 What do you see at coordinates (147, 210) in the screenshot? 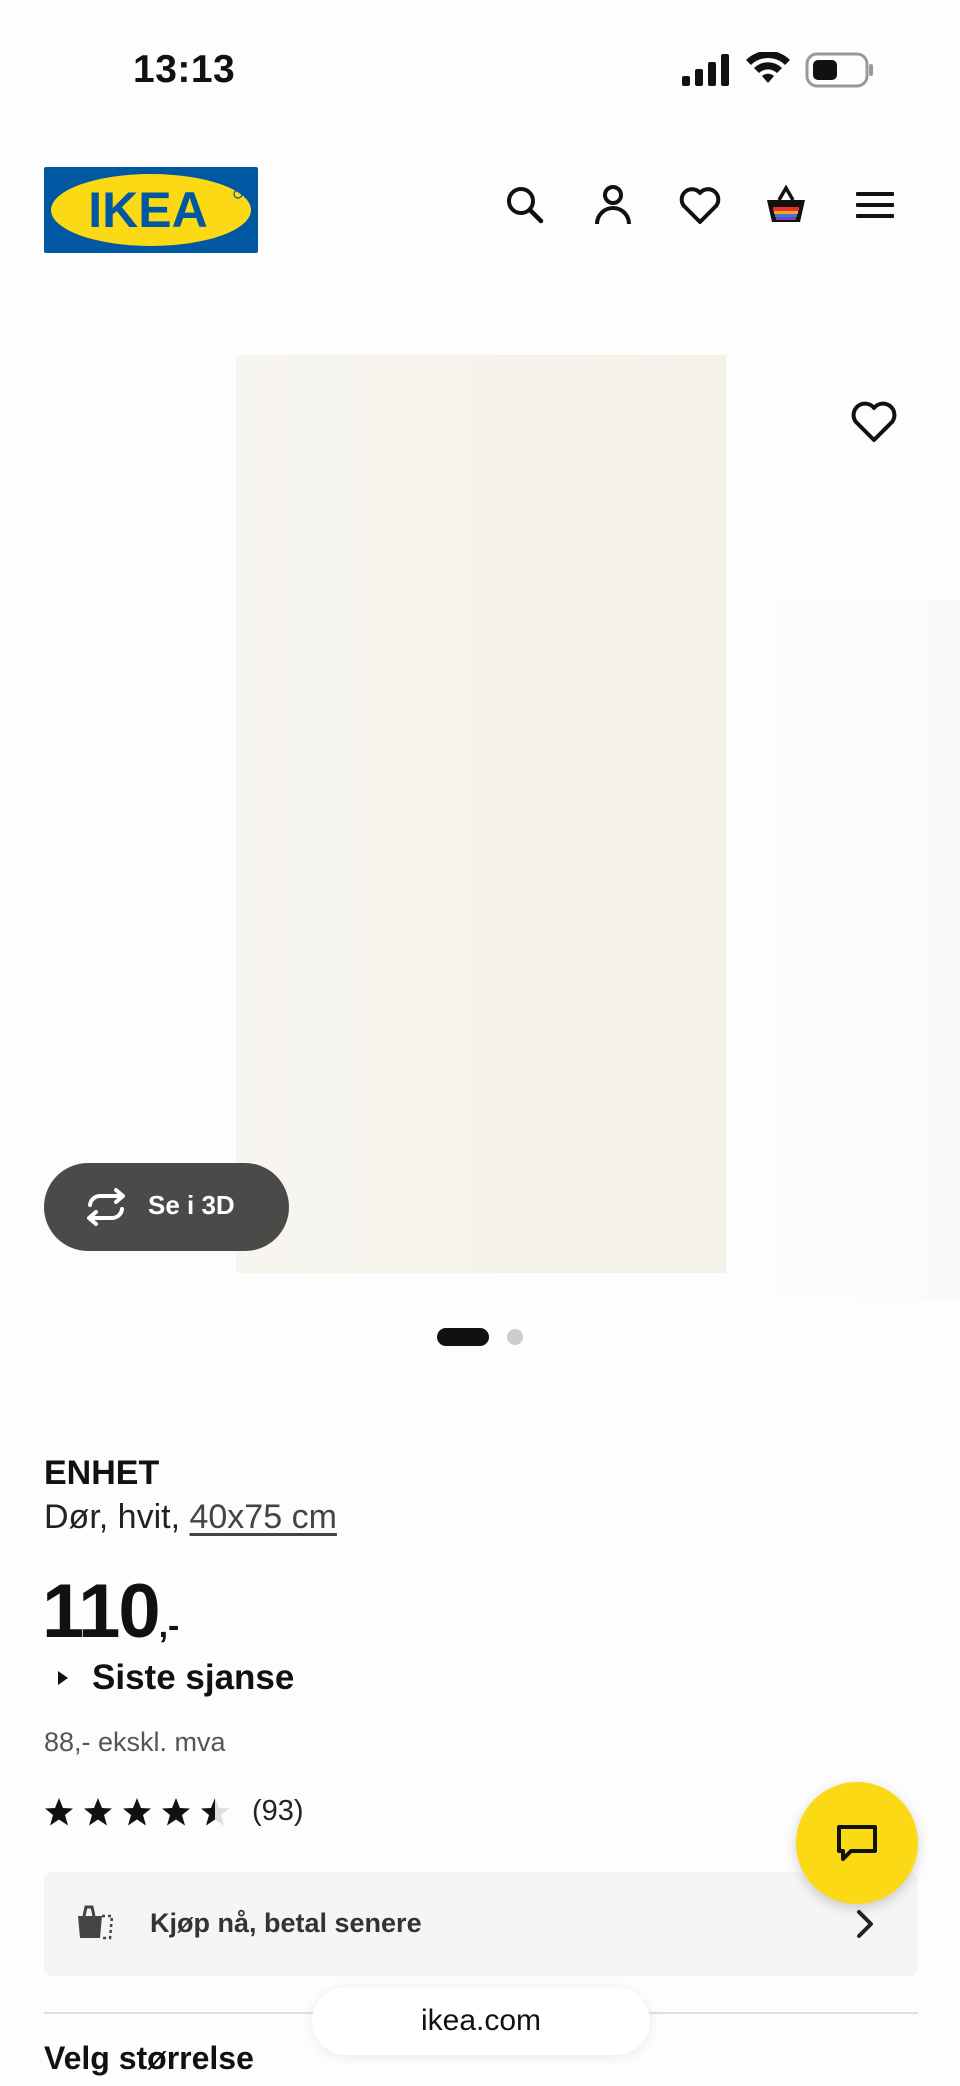
I see `logo-text: IKEA` at bounding box center [147, 210].